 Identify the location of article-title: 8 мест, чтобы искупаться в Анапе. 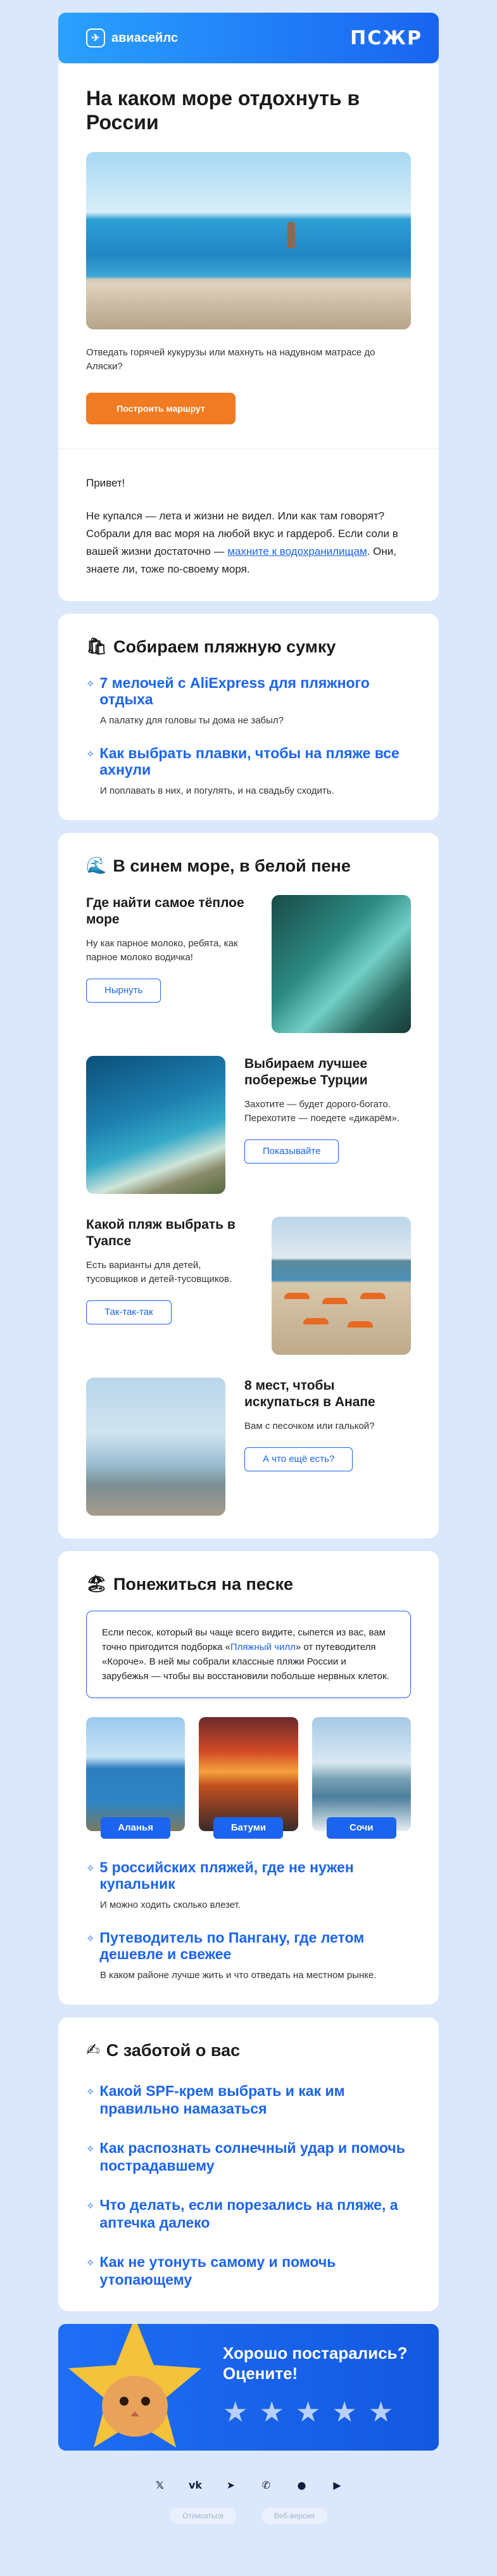
(327, 1394).